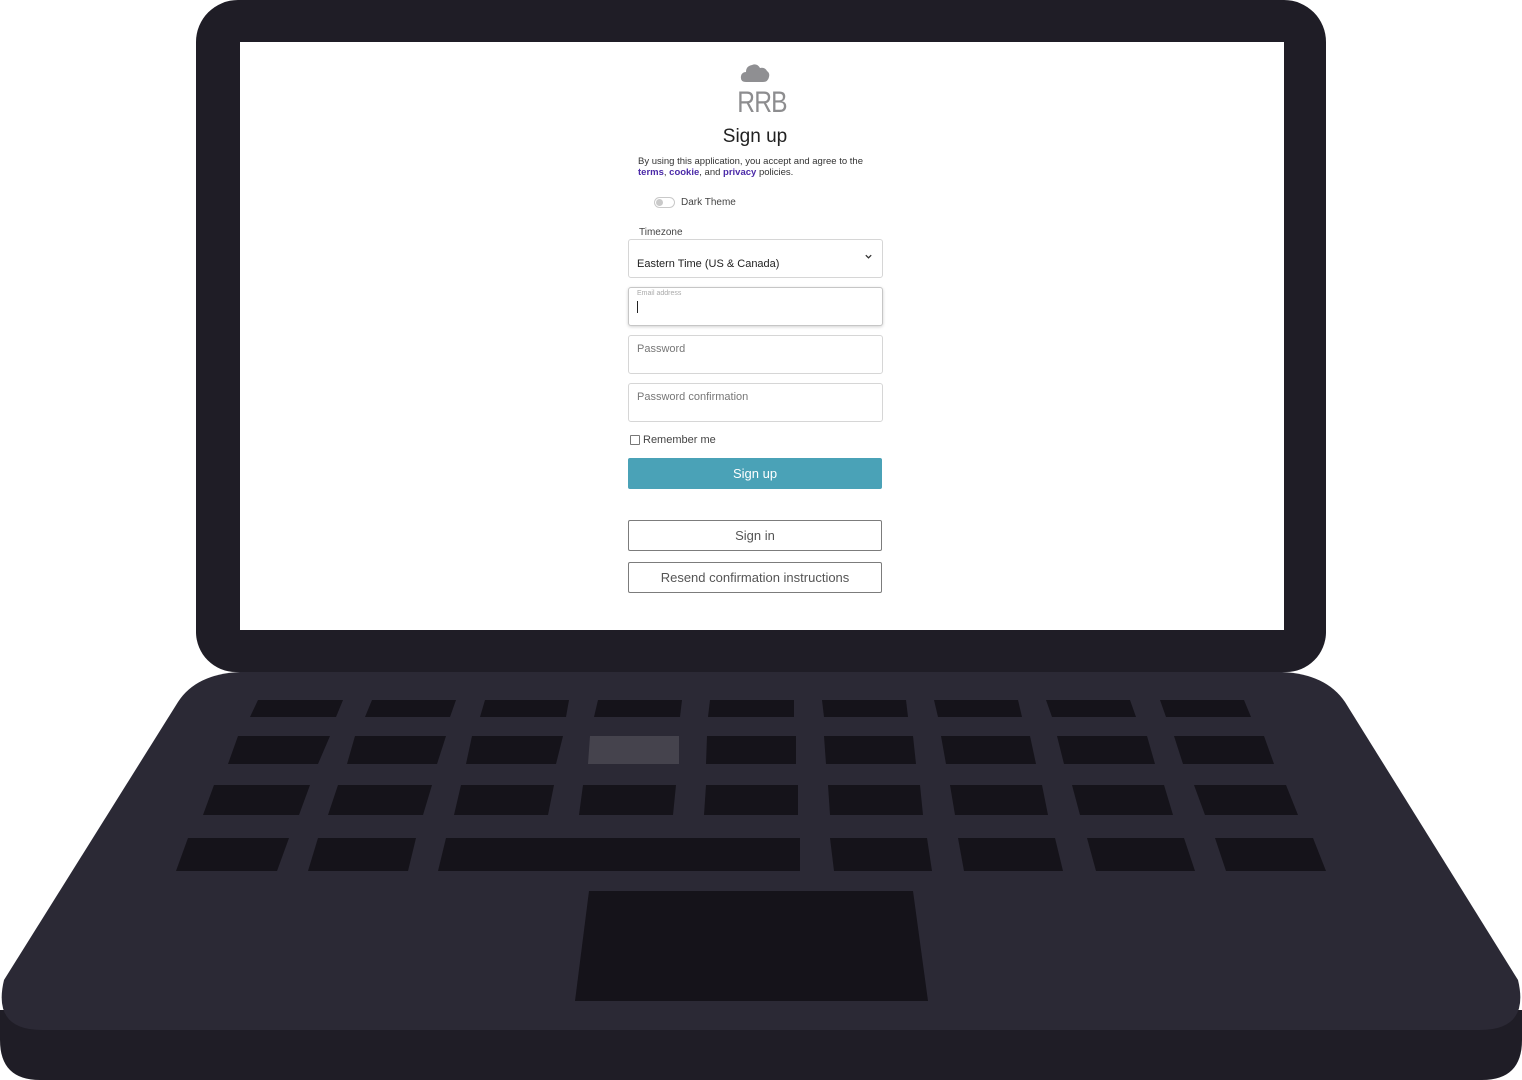 The image size is (1522, 1080). Describe the element at coordinates (633, 750) in the screenshot. I see `highlighted-key` at that location.